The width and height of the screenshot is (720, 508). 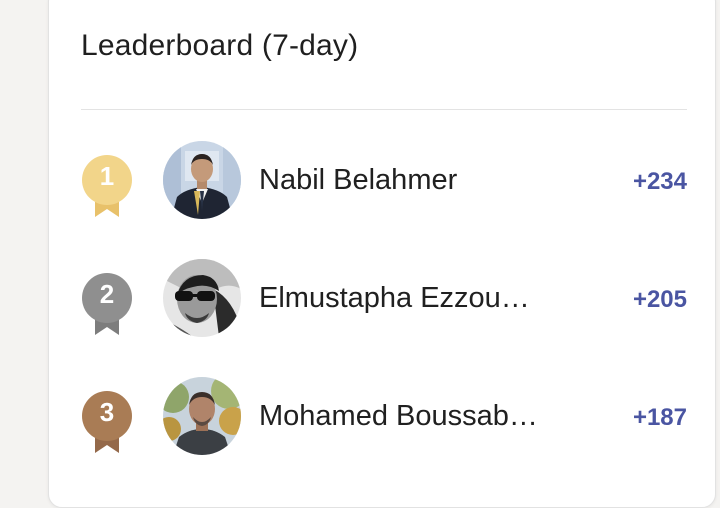 I want to click on rank-medal-icon: 1, so click(x=107, y=186).